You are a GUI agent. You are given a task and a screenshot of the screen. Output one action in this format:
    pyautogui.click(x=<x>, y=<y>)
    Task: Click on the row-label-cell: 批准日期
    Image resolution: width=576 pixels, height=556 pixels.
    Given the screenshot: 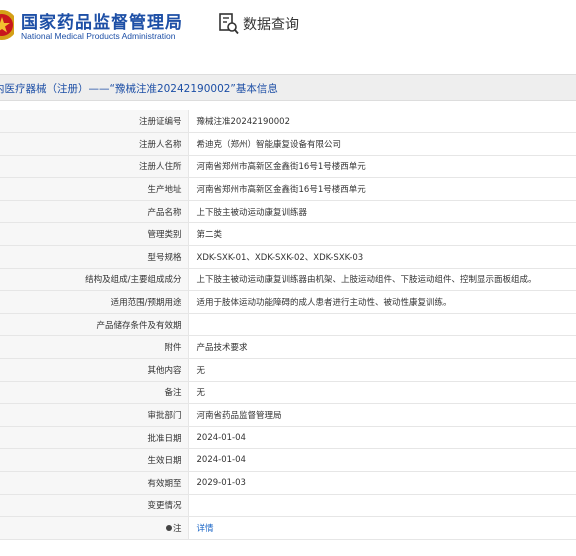 What is the action you would take?
    pyautogui.click(x=94, y=438)
    